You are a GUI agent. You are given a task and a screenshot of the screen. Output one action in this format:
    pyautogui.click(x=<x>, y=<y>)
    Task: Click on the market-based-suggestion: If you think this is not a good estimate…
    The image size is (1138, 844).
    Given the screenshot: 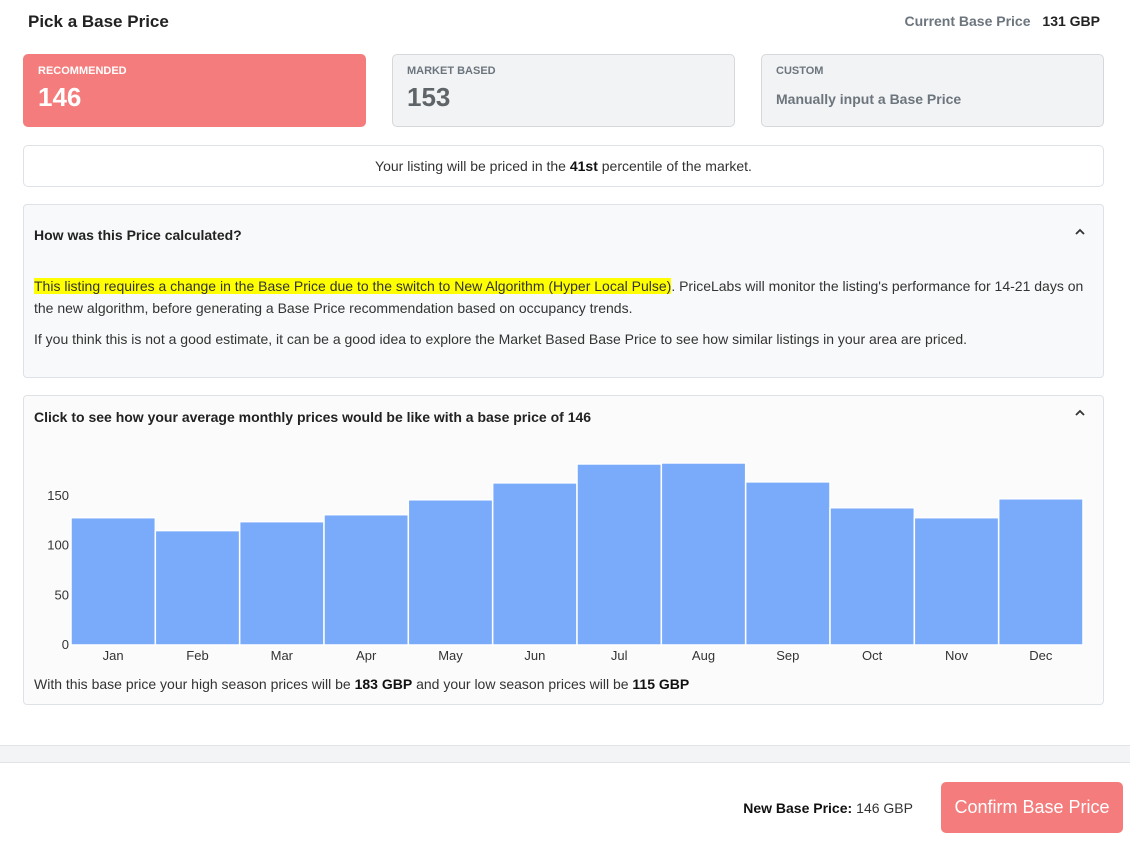 What is the action you would take?
    pyautogui.click(x=501, y=339)
    